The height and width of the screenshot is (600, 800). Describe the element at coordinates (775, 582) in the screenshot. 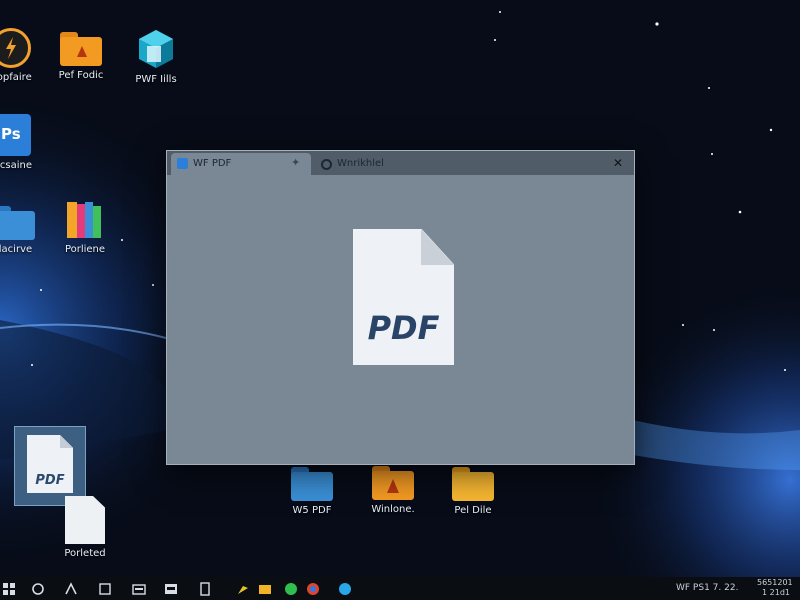

I see `clock-time: 5651201` at that location.